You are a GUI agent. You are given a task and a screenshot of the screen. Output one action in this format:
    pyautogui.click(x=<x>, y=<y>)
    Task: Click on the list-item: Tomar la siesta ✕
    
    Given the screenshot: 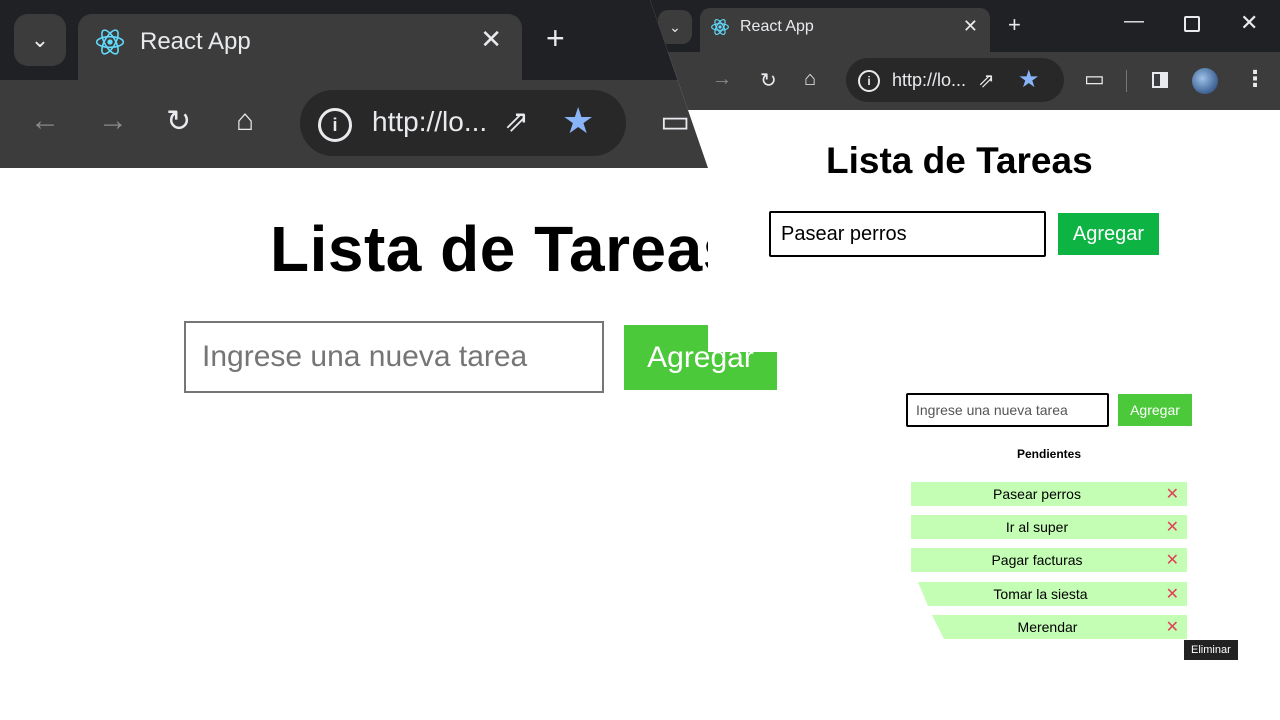 What is the action you would take?
    pyautogui.click(x=1052, y=594)
    